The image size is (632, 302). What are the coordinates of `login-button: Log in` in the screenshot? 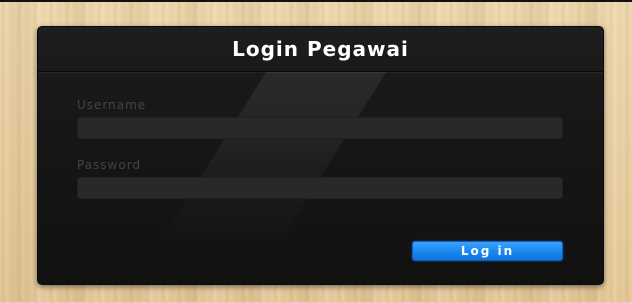 It's located at (487, 251).